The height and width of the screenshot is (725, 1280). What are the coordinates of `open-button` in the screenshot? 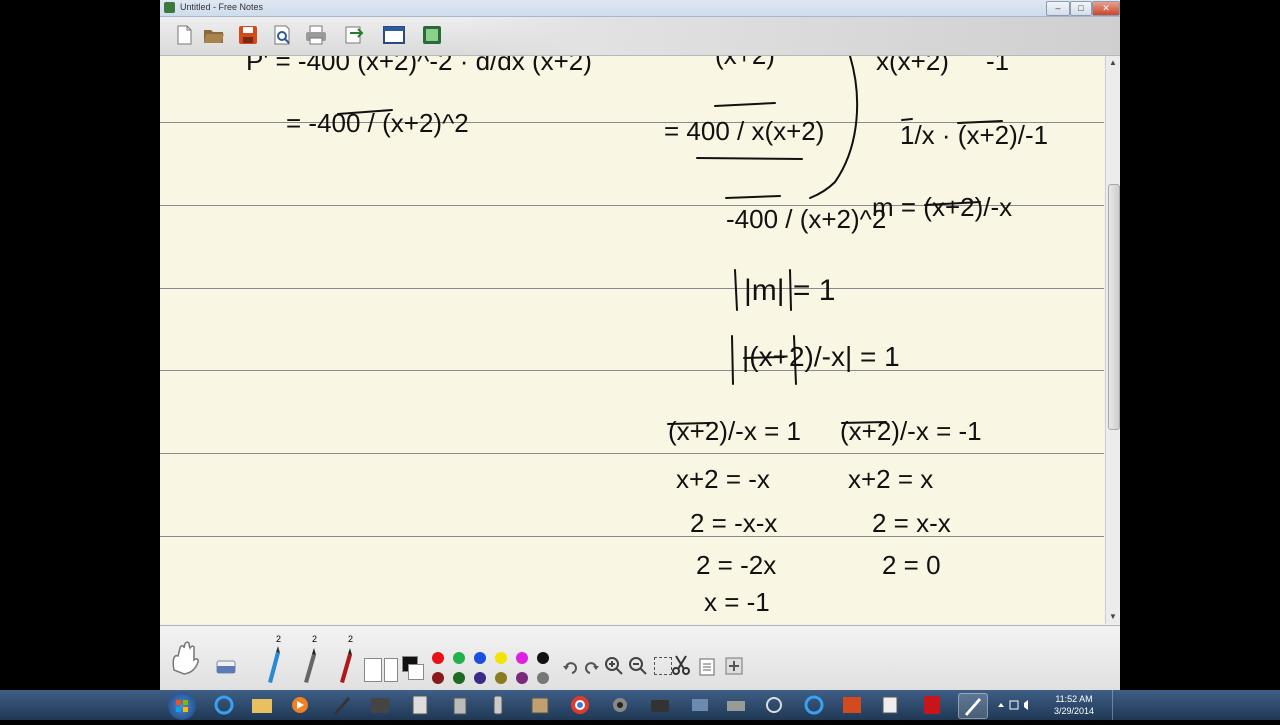 It's located at (214, 35).